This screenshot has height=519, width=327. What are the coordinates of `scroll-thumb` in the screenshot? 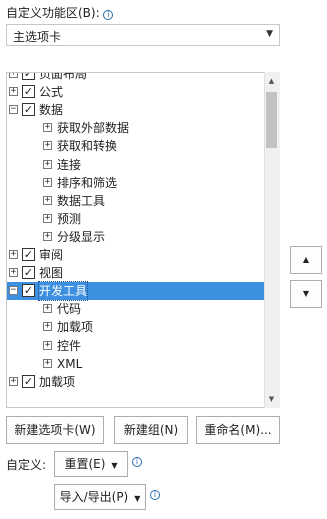 It's located at (271, 120).